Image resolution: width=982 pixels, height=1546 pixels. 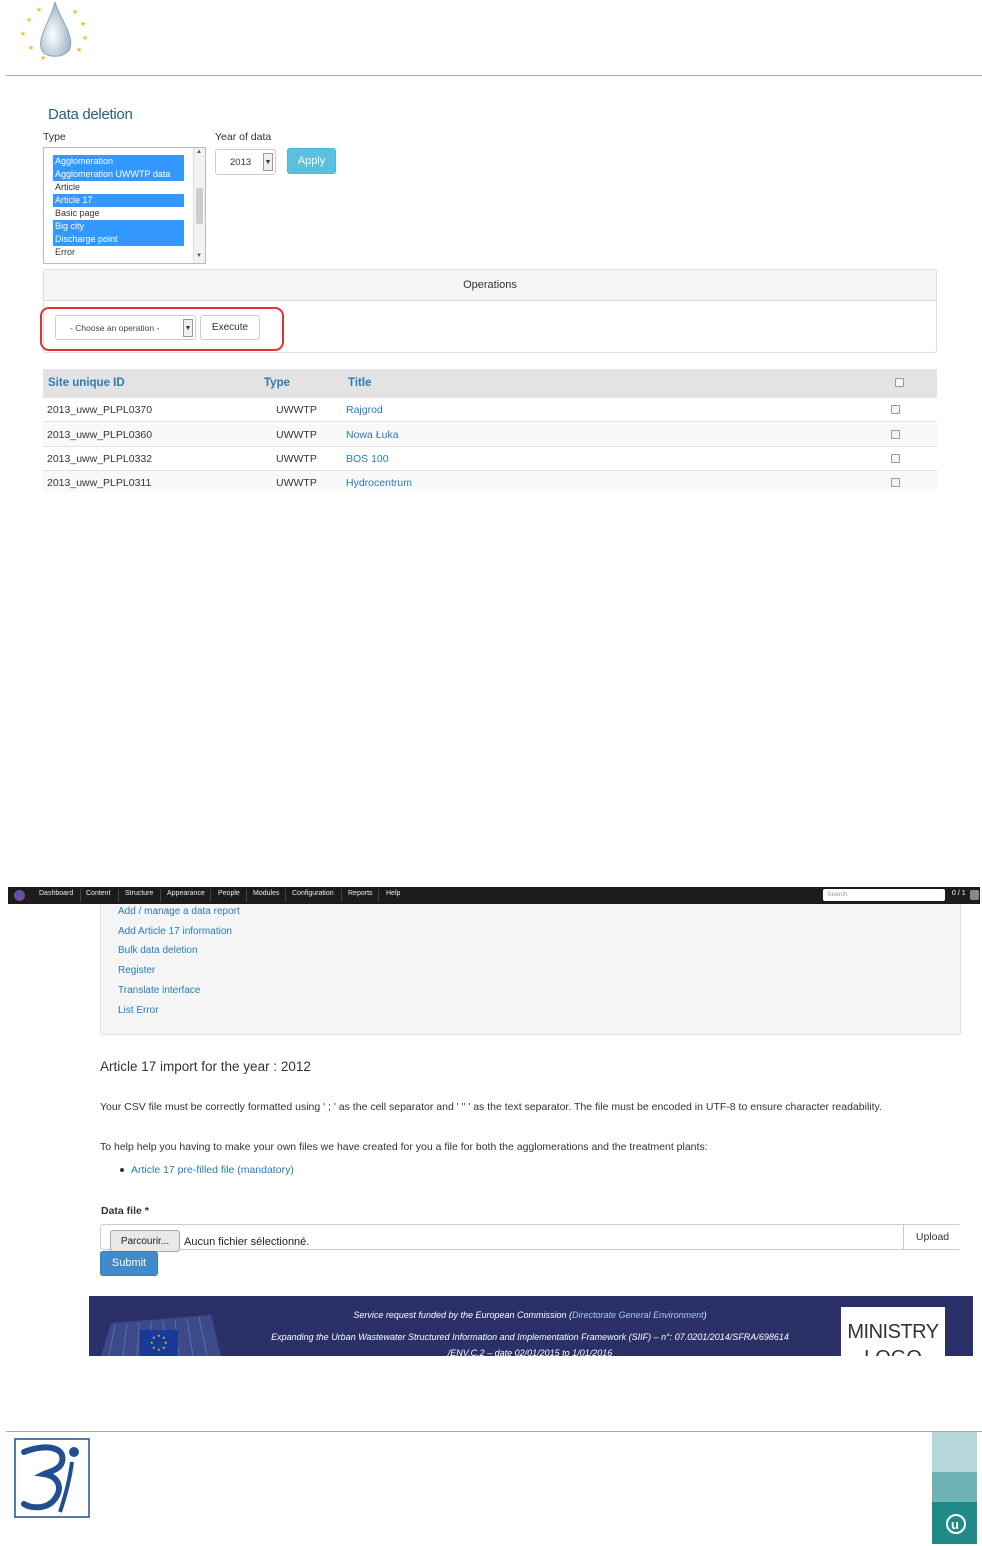 What do you see at coordinates (364, 410) in the screenshot?
I see `title-link: Rajgrod` at bounding box center [364, 410].